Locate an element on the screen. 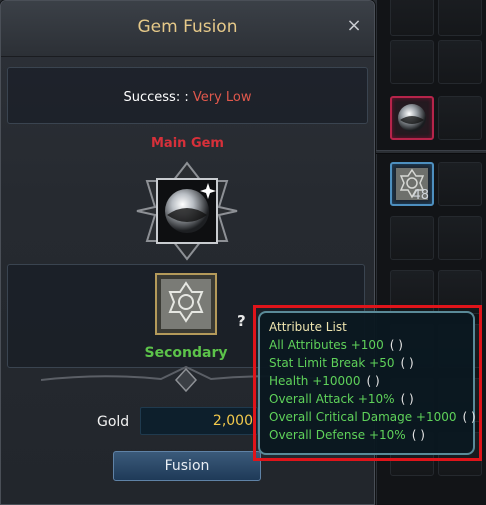 The image size is (486, 505). attribute-row: Overall Defense +10% ( ) is located at coordinates (371, 437).